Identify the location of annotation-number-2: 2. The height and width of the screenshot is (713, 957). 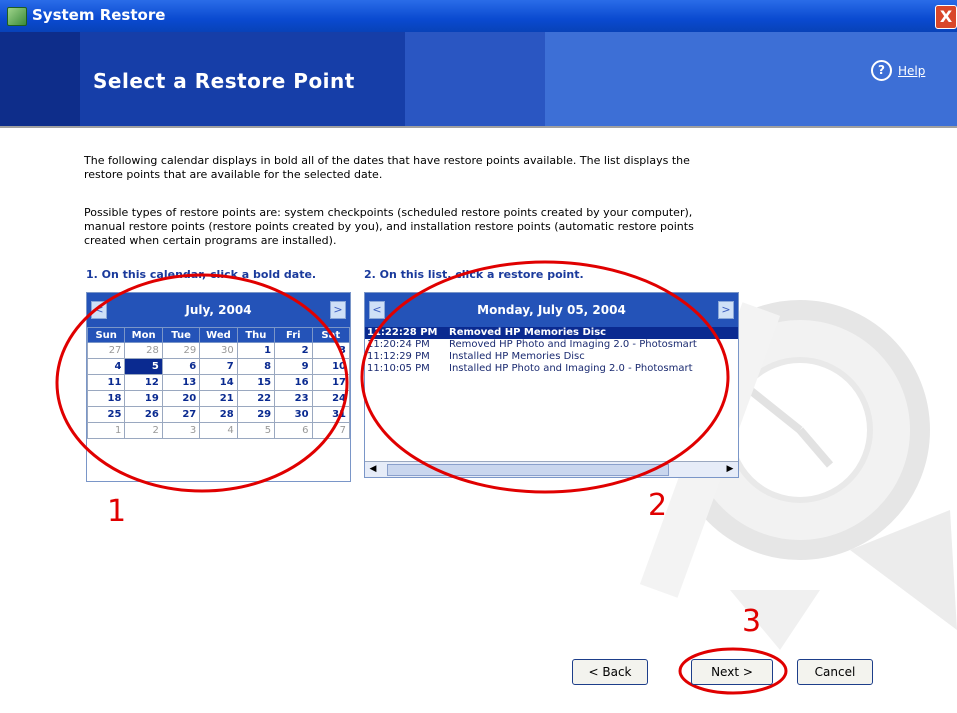
(658, 505).